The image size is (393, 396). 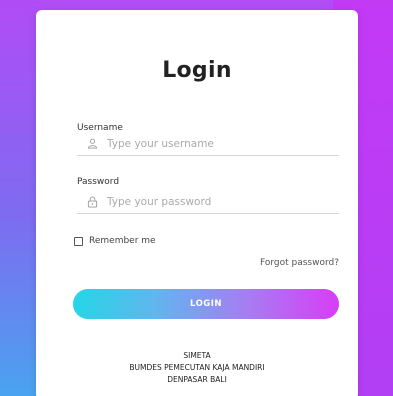 I want to click on username-field, so click(x=208, y=144).